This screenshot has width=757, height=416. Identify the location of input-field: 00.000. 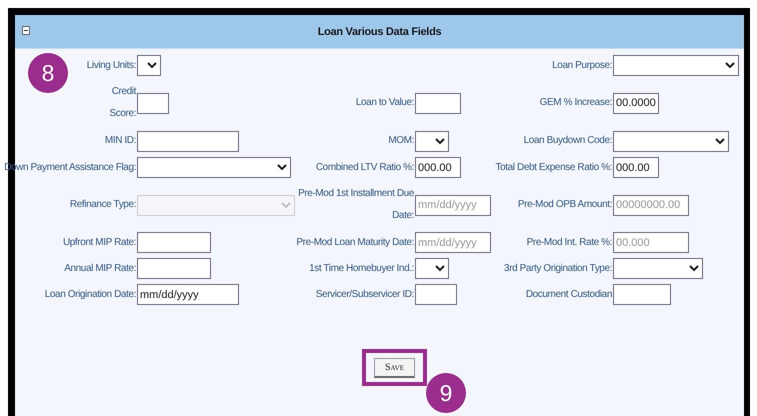
(651, 242).